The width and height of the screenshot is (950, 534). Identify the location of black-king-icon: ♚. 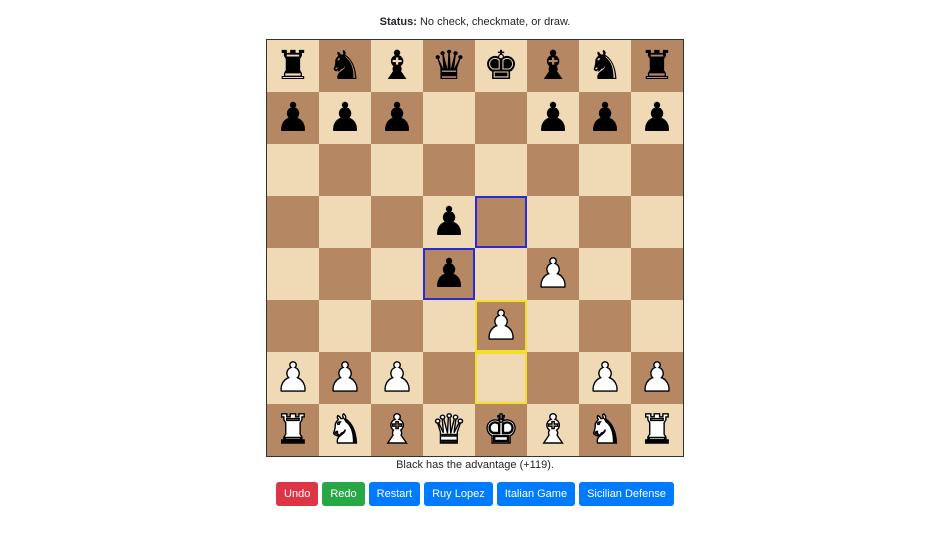
(501, 66).